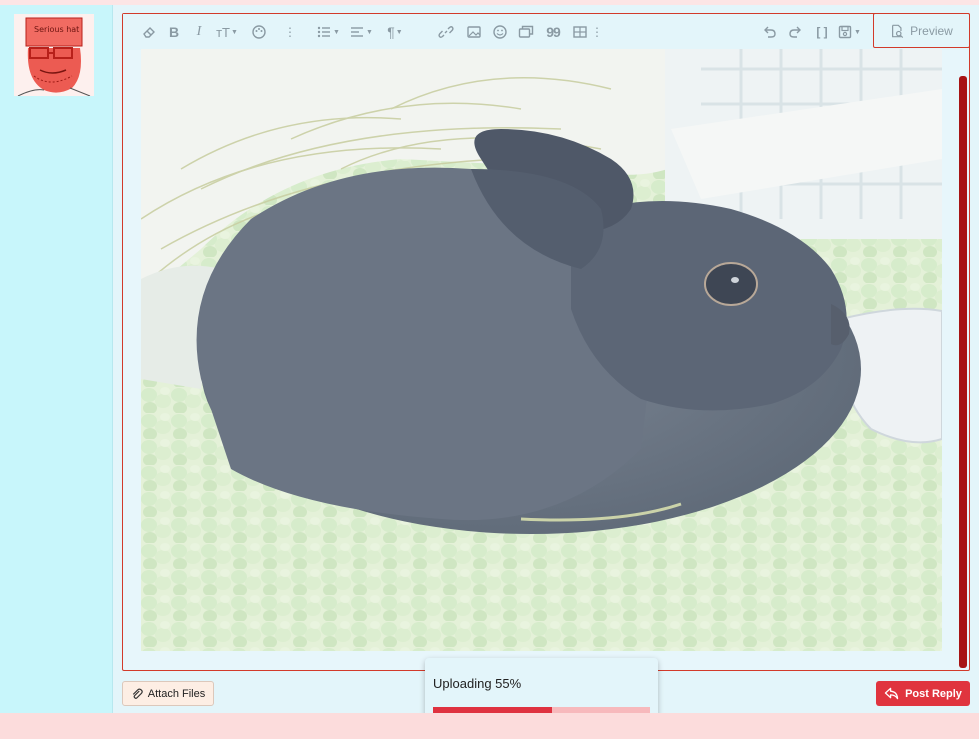 This screenshot has height=739, width=979. What do you see at coordinates (526, 32) in the screenshot?
I see `media-icon` at bounding box center [526, 32].